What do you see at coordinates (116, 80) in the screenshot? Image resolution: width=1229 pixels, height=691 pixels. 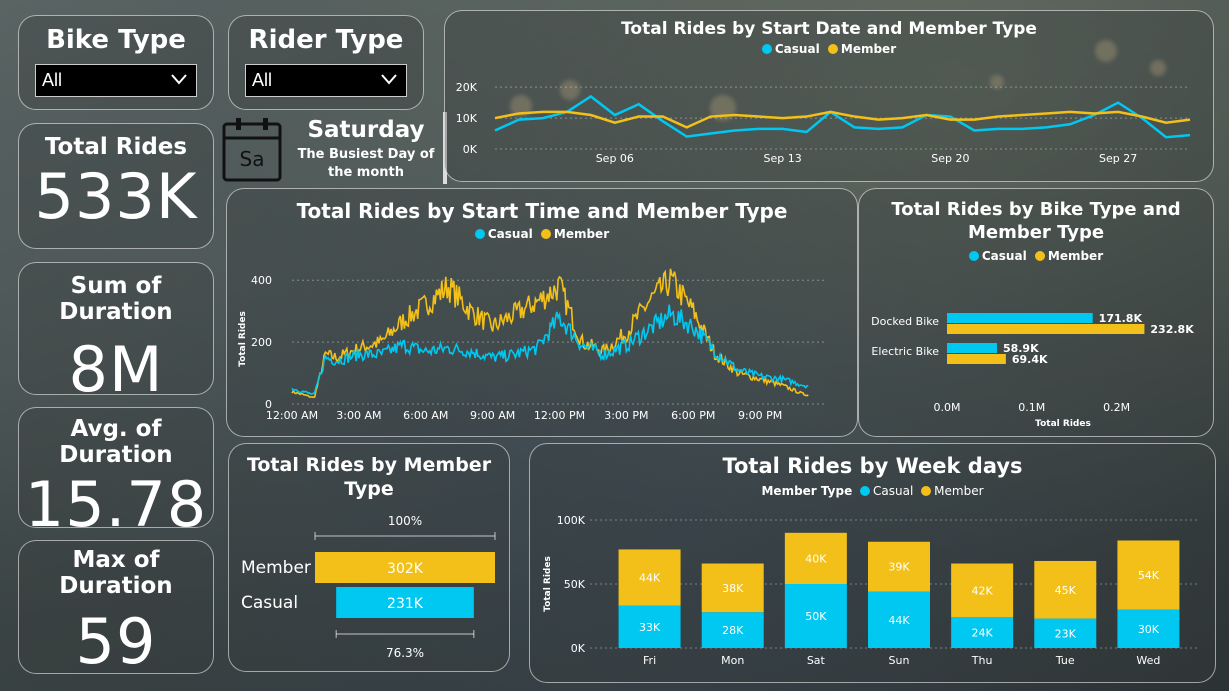 I see `bike-type-dropdown: All` at bounding box center [116, 80].